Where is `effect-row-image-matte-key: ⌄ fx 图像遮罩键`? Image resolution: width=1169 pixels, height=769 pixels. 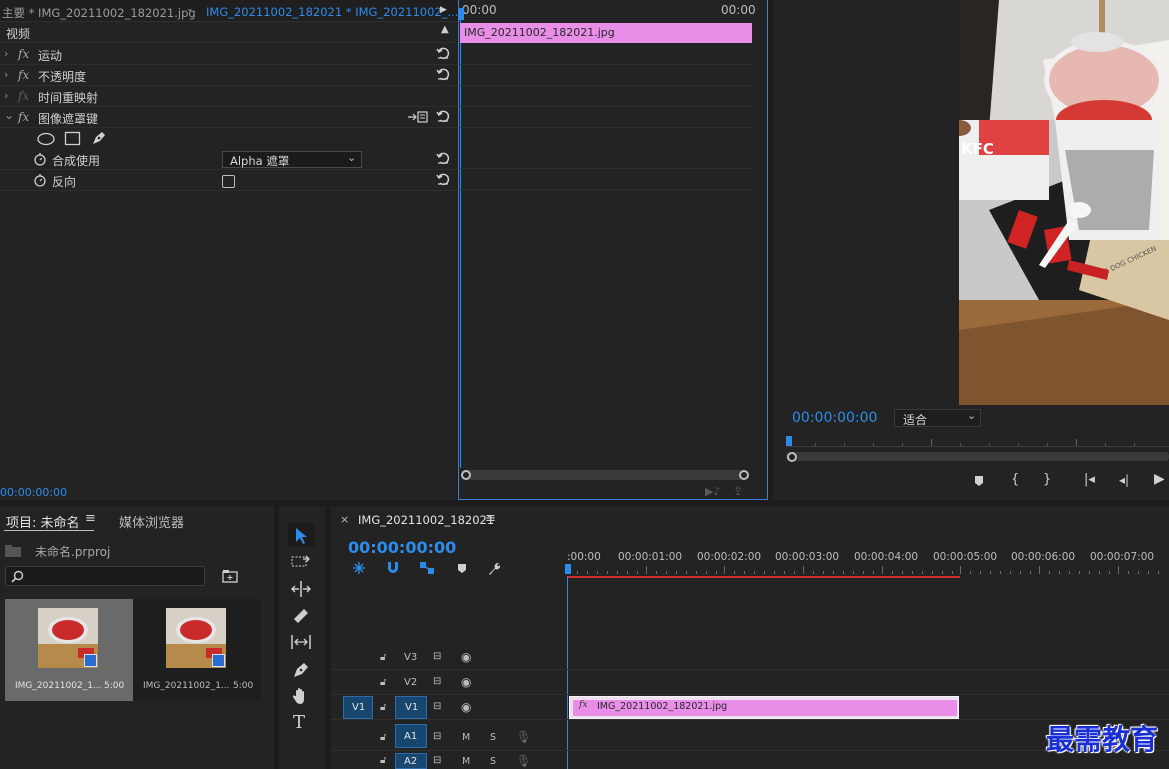
effect-row-image-matte-key: ⌄ fx 图像遮罩键 is located at coordinates (228, 117).